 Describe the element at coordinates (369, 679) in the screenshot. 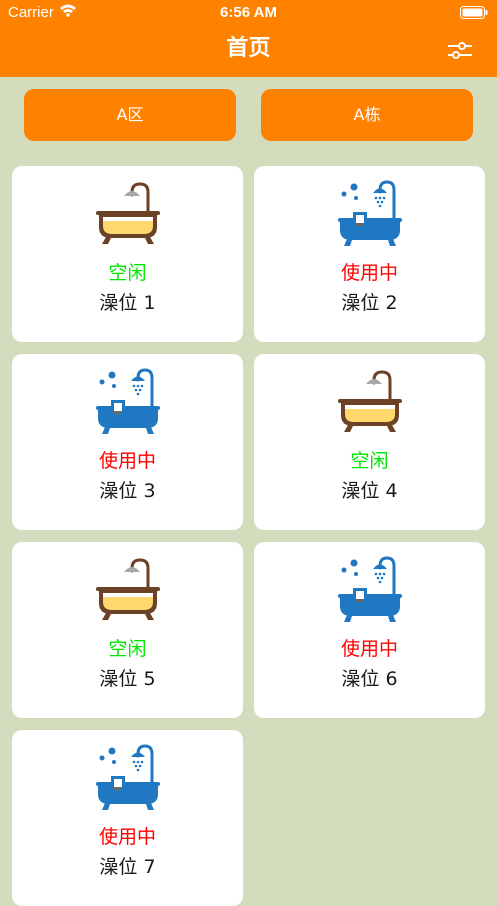

I see `stall-label: 澡位 6` at that location.